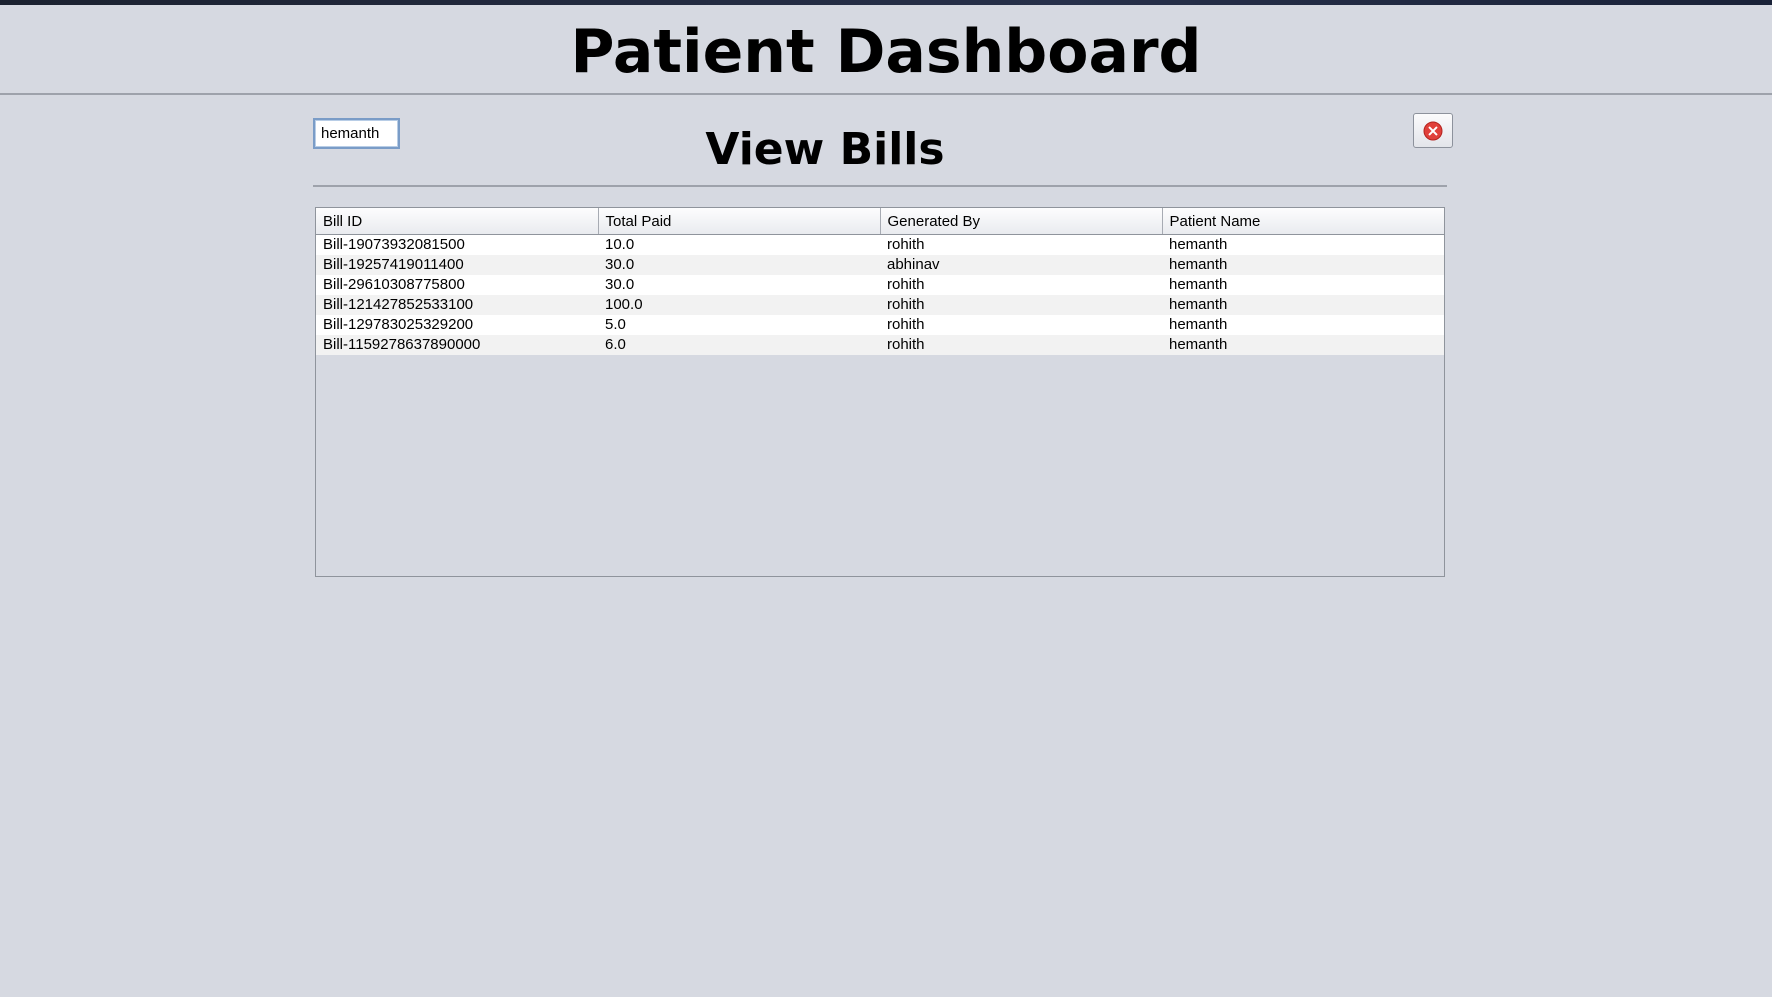 This screenshot has width=1772, height=997. Describe the element at coordinates (1021, 265) in the screenshot. I see `cell-generated-by: abhinav` at that location.